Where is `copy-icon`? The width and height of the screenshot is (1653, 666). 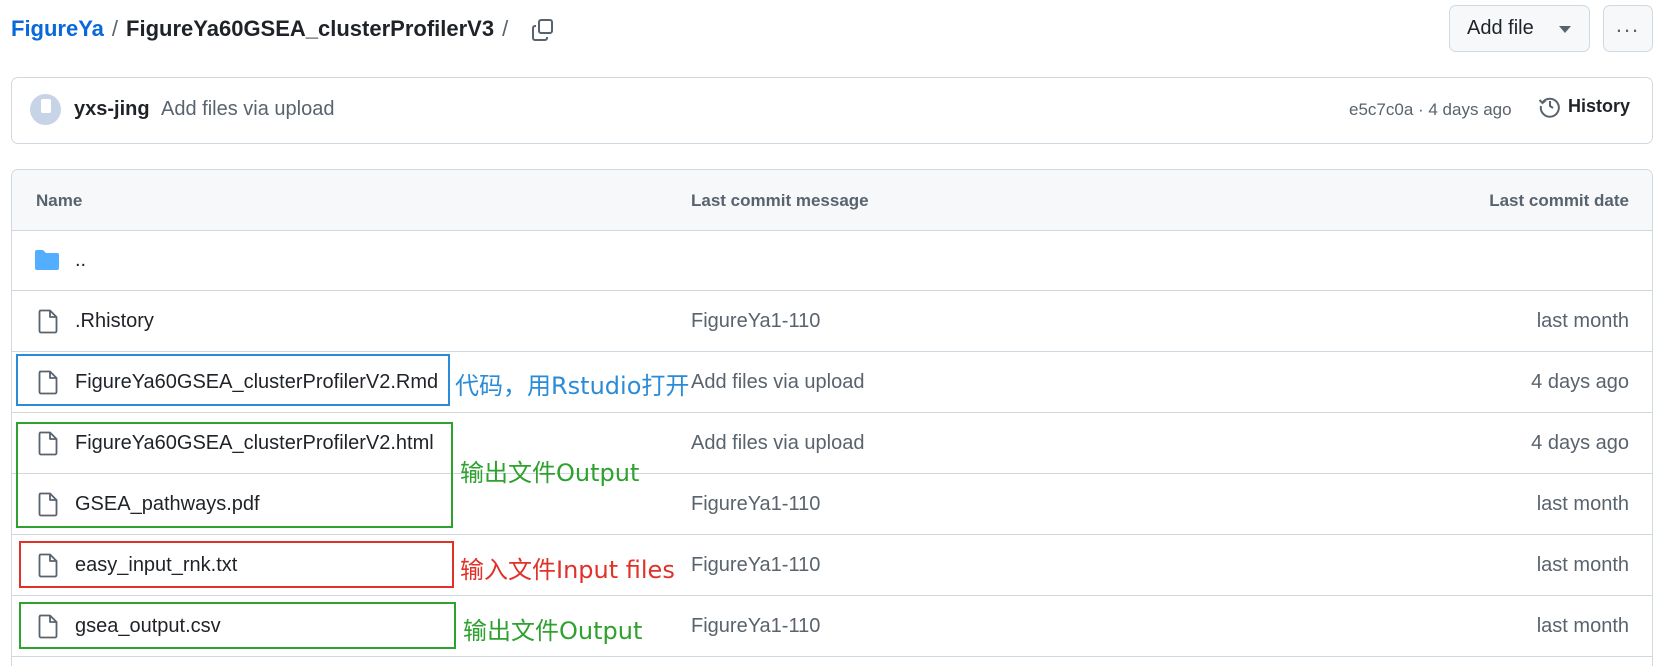
copy-icon is located at coordinates (542, 30).